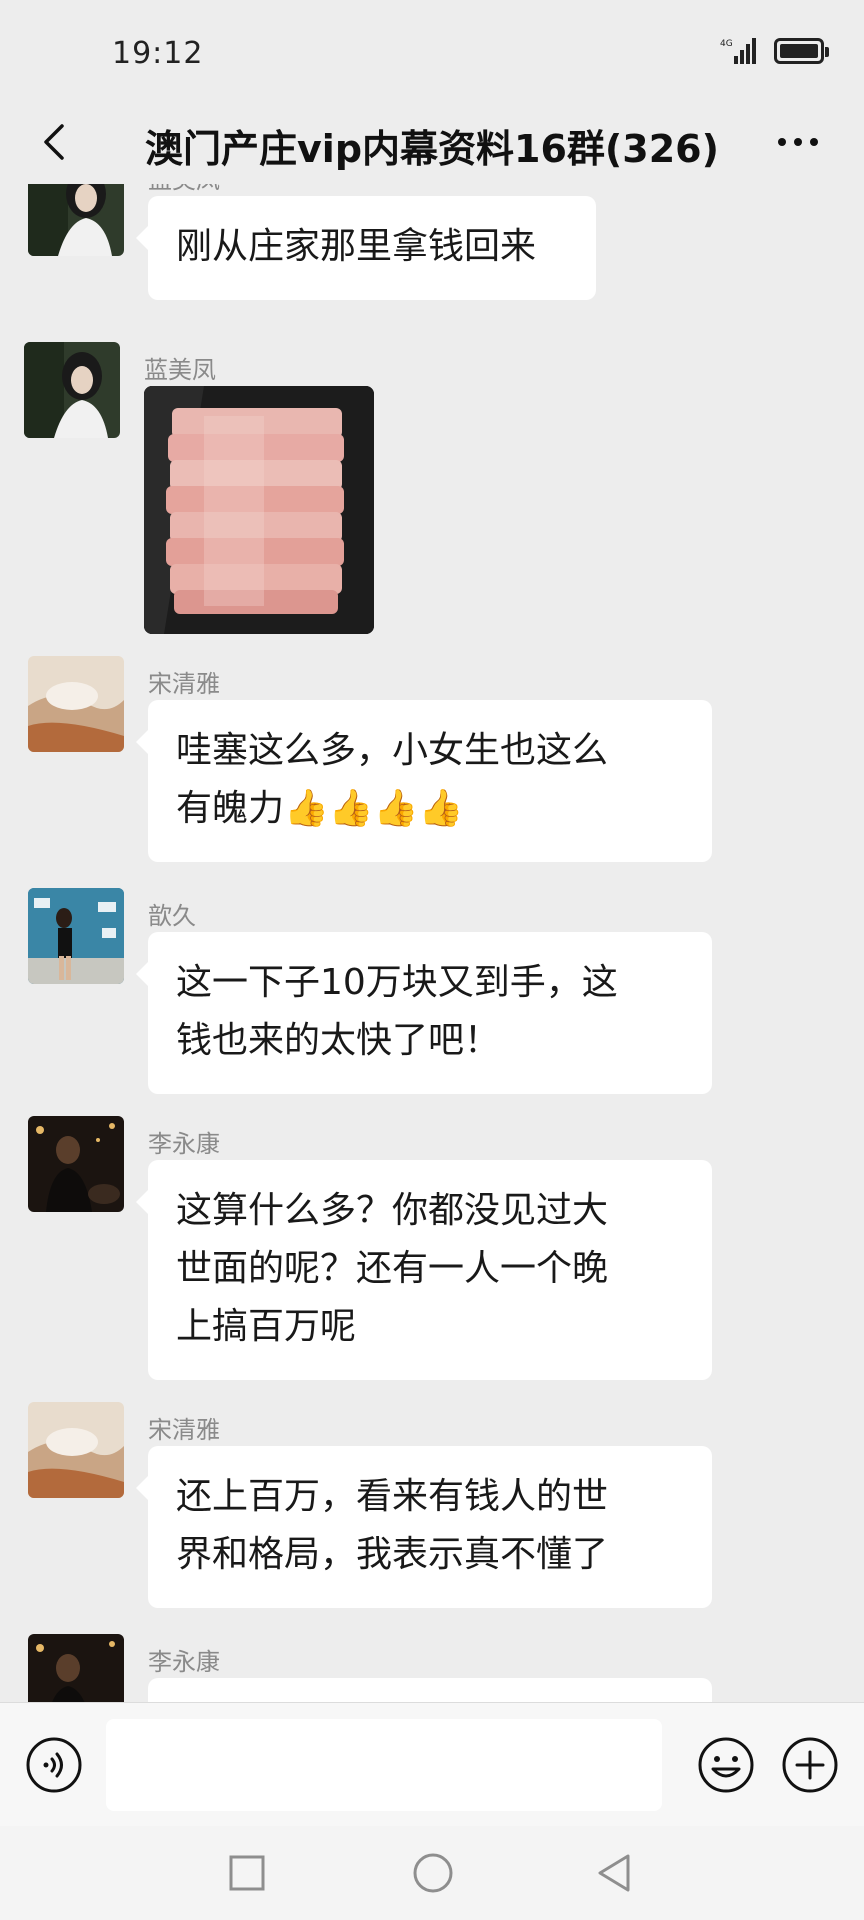 Image resolution: width=864 pixels, height=1920 pixels. What do you see at coordinates (54, 1765) in the screenshot?
I see `voice-icon` at bounding box center [54, 1765].